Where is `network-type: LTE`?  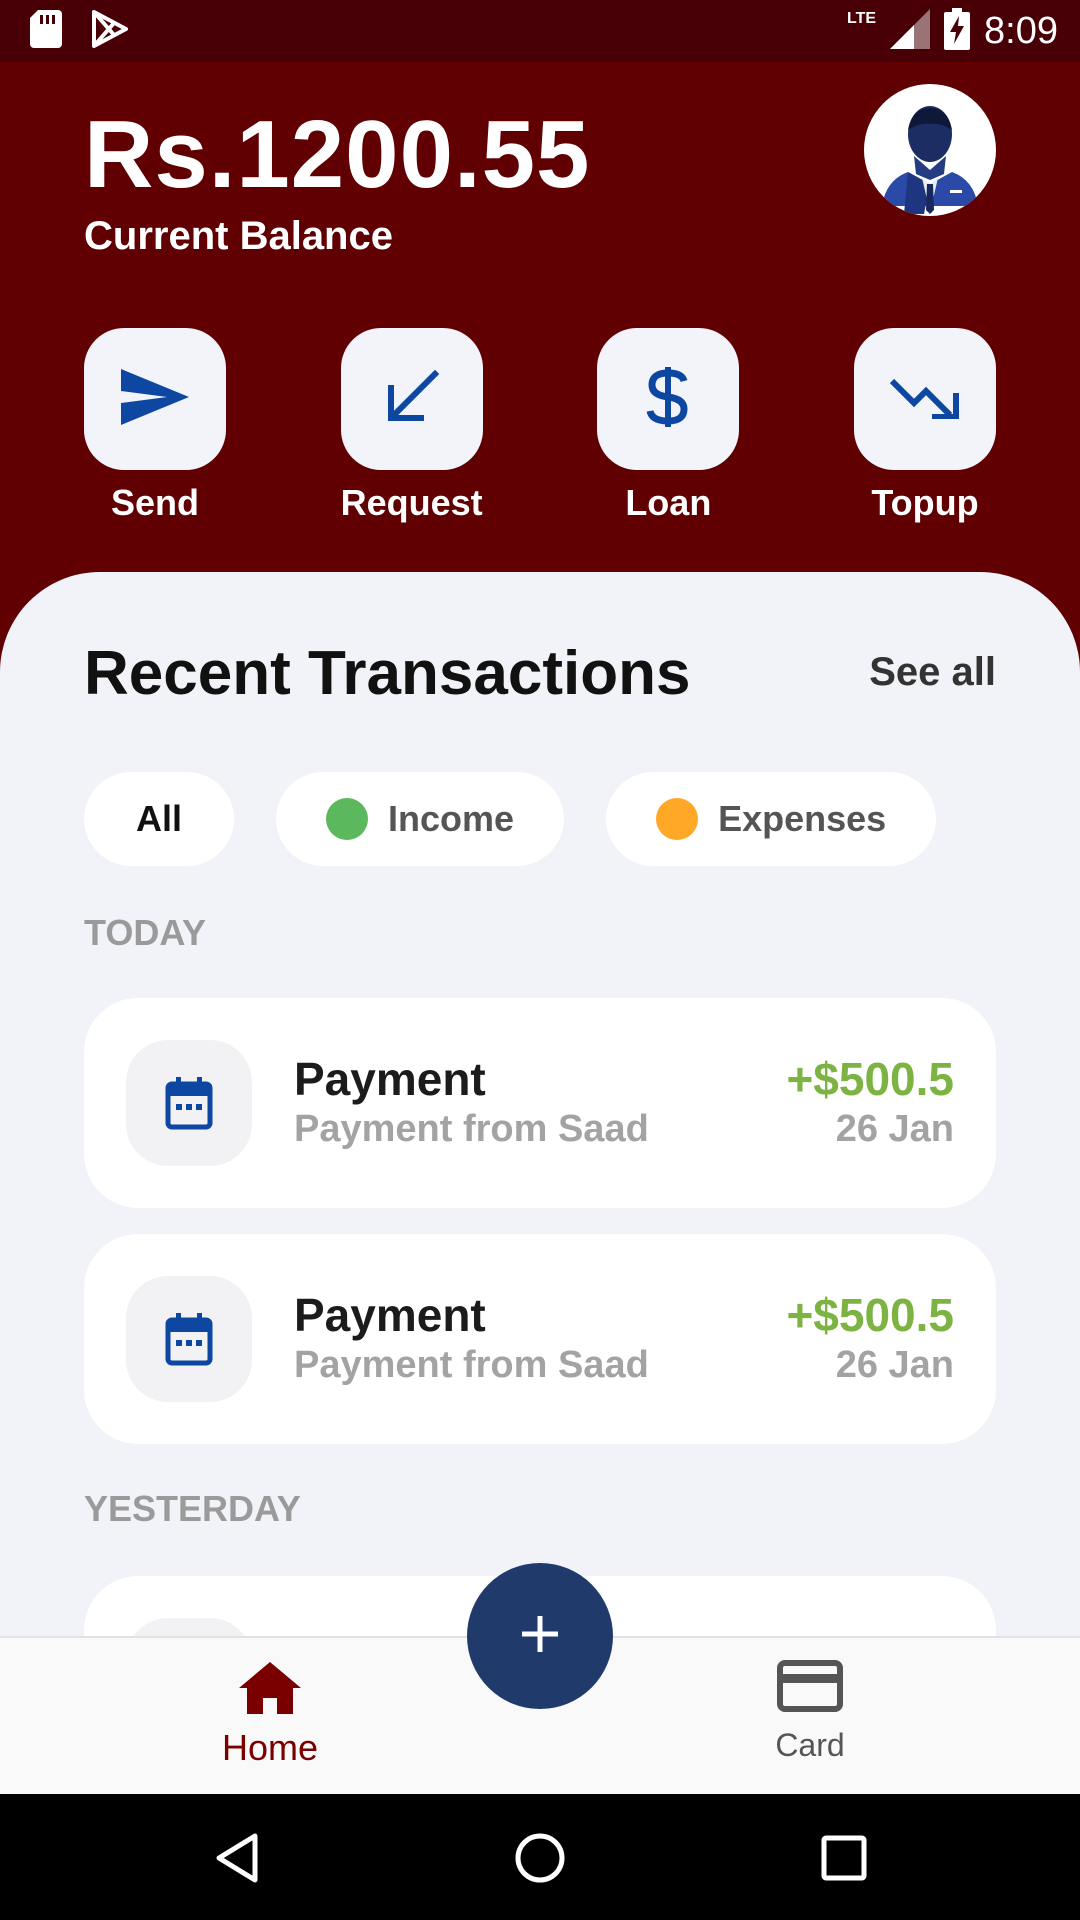 network-type: LTE is located at coordinates (862, 18).